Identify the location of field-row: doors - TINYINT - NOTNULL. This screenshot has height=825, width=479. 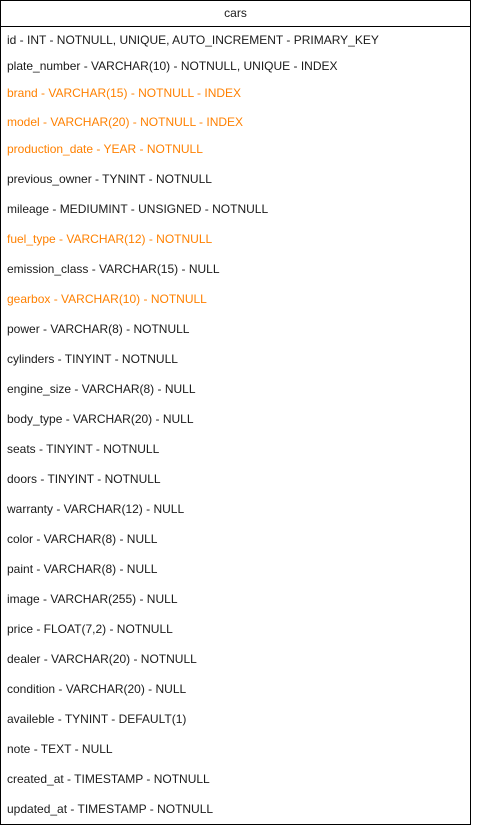
(84, 479).